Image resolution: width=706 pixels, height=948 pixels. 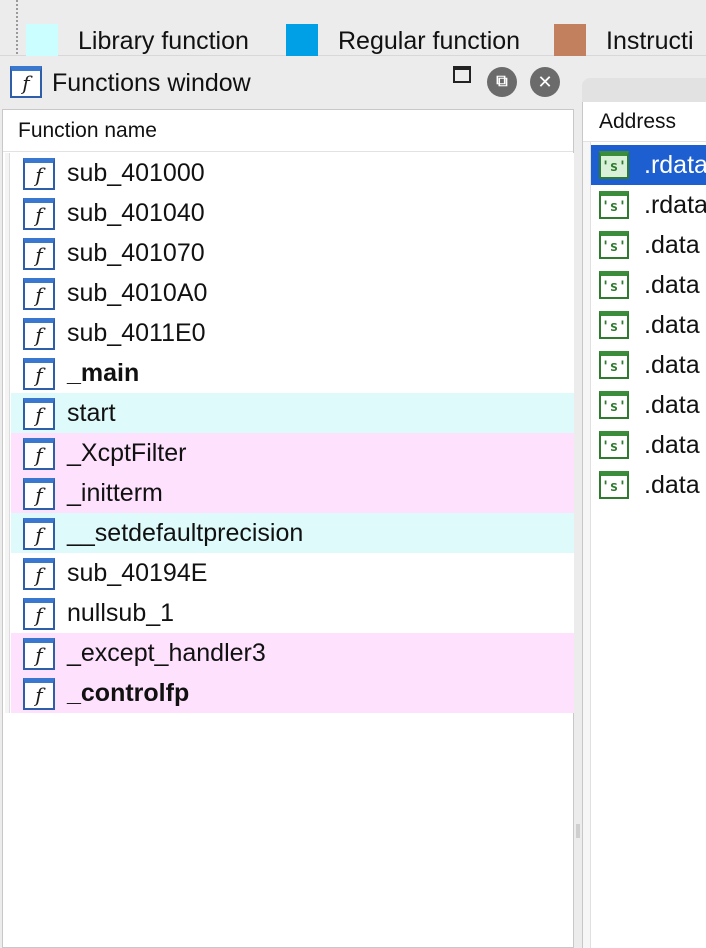 I want to click on strings-gutter, so click(x=587, y=545).